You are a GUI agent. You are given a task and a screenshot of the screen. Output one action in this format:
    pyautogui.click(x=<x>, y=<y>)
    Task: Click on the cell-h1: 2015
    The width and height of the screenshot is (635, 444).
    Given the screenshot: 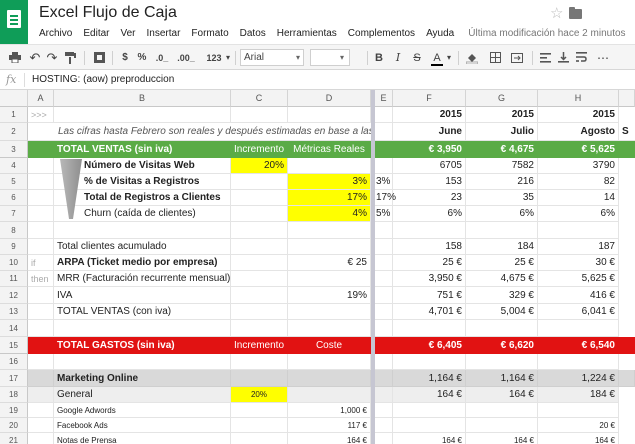 What is the action you would take?
    pyautogui.click(x=578, y=115)
    